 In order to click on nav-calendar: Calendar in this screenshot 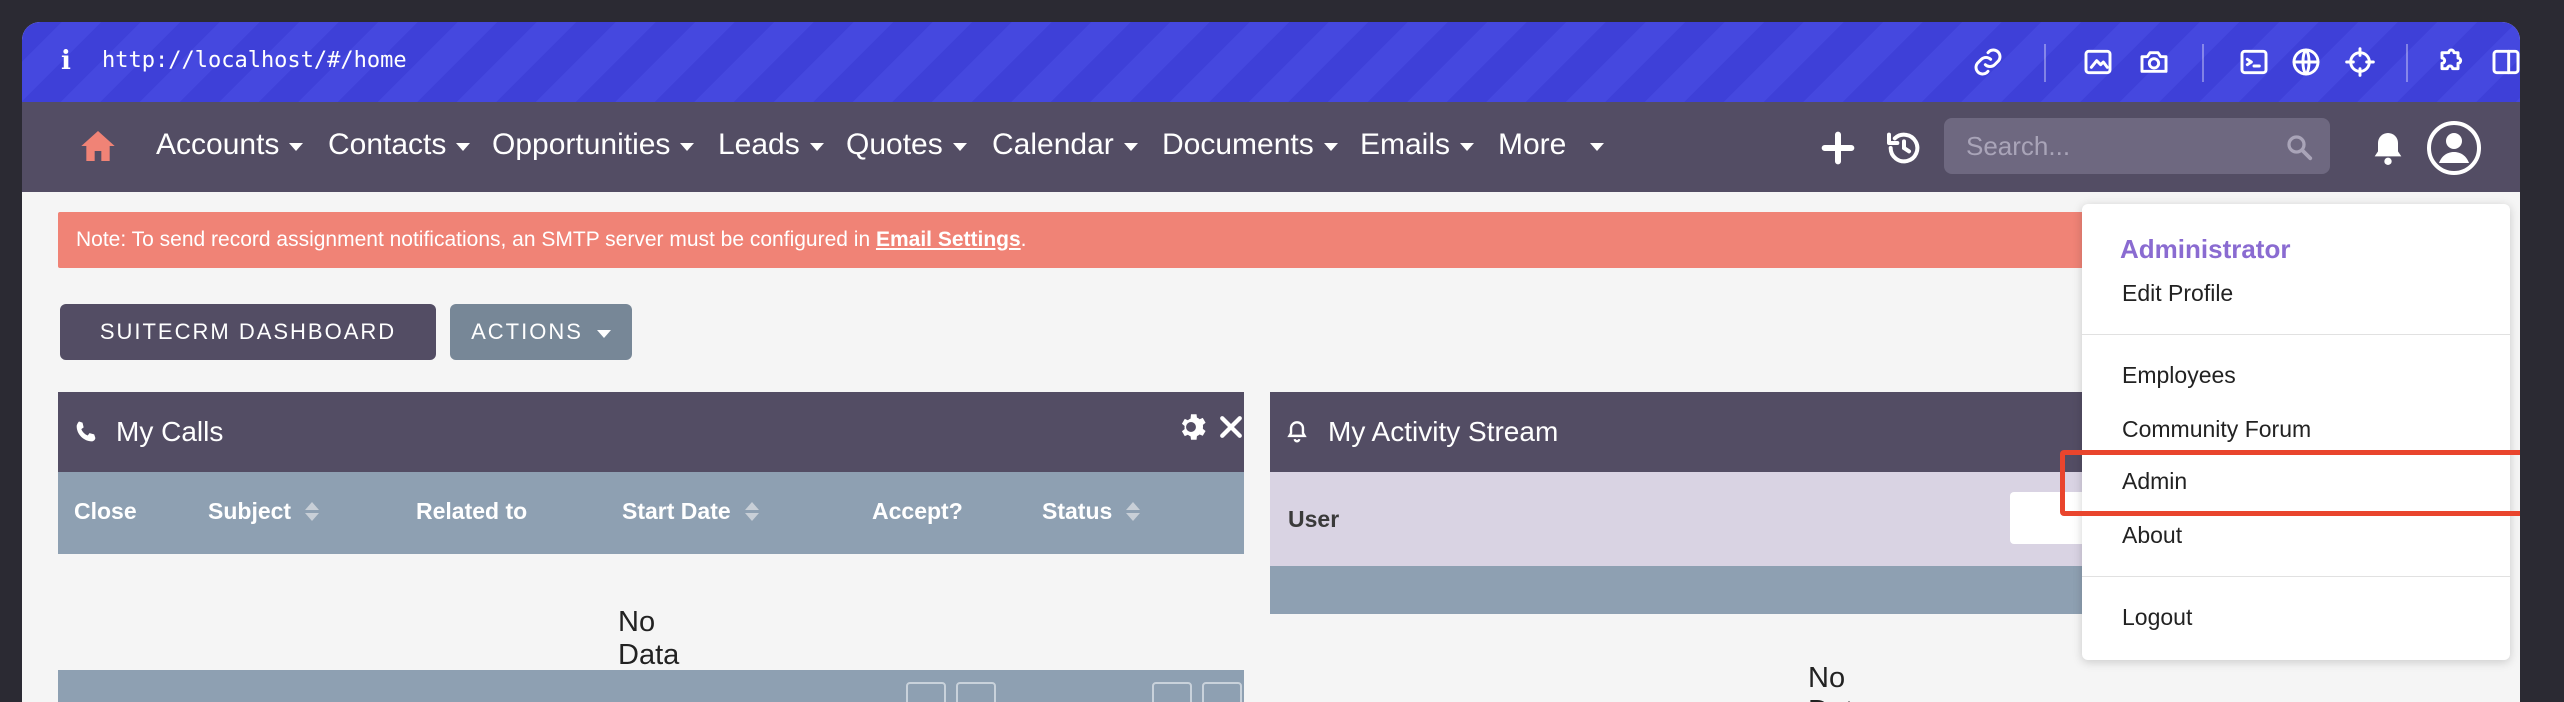, I will do `click(1065, 145)`.